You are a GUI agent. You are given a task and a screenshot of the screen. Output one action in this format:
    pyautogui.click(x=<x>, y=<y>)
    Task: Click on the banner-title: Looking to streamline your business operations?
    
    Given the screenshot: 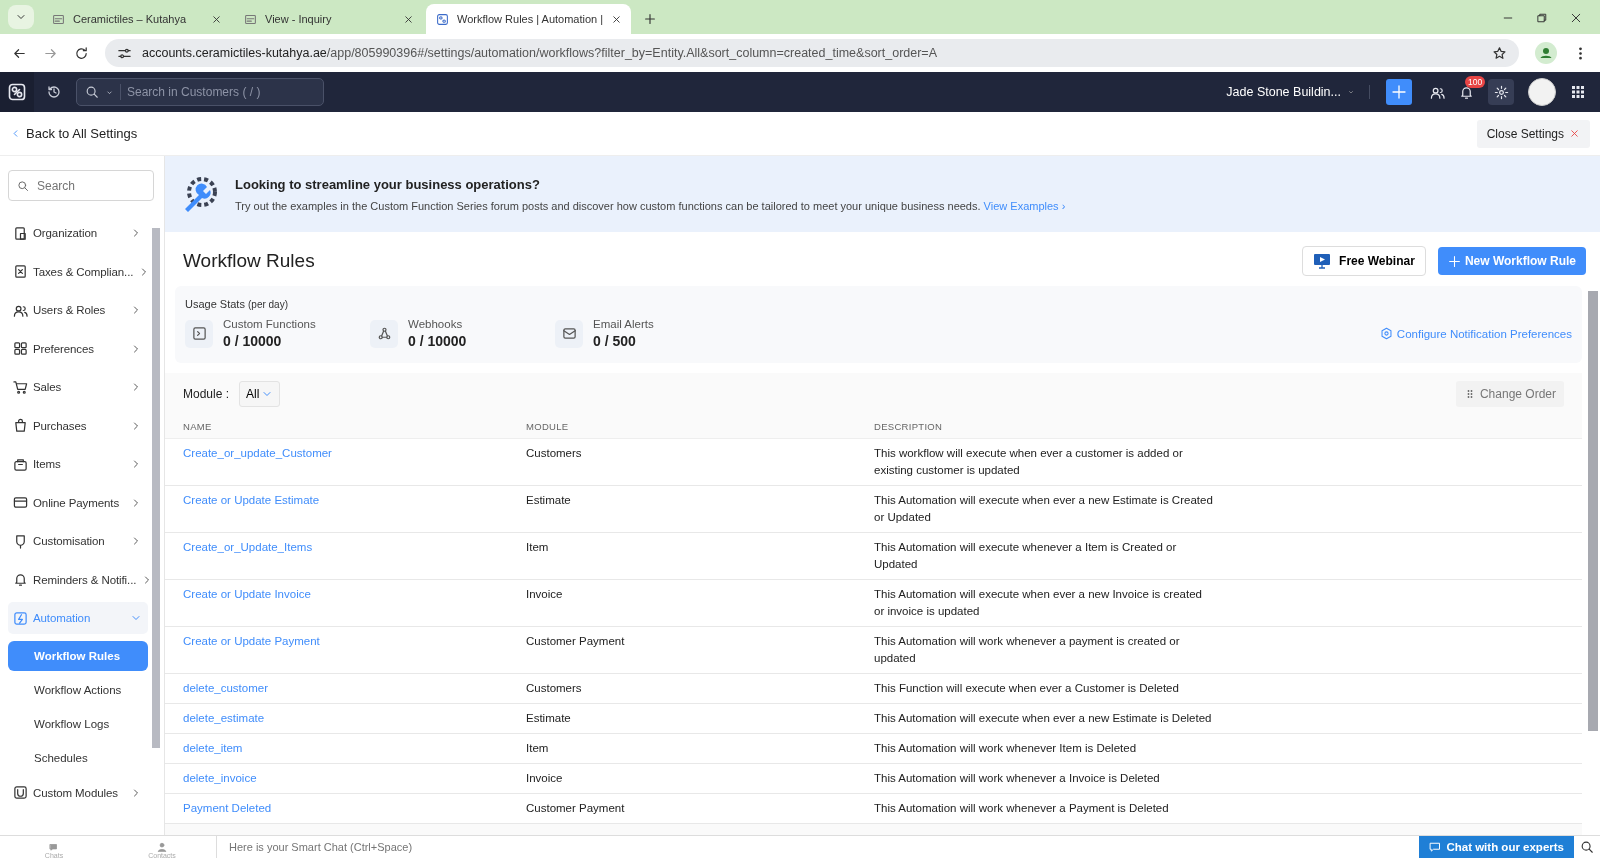 What is the action you would take?
    pyautogui.click(x=388, y=184)
    